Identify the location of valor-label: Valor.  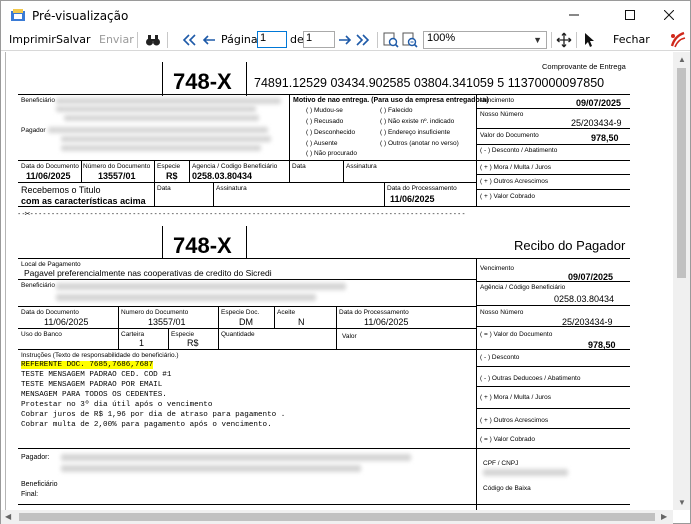
(349, 336).